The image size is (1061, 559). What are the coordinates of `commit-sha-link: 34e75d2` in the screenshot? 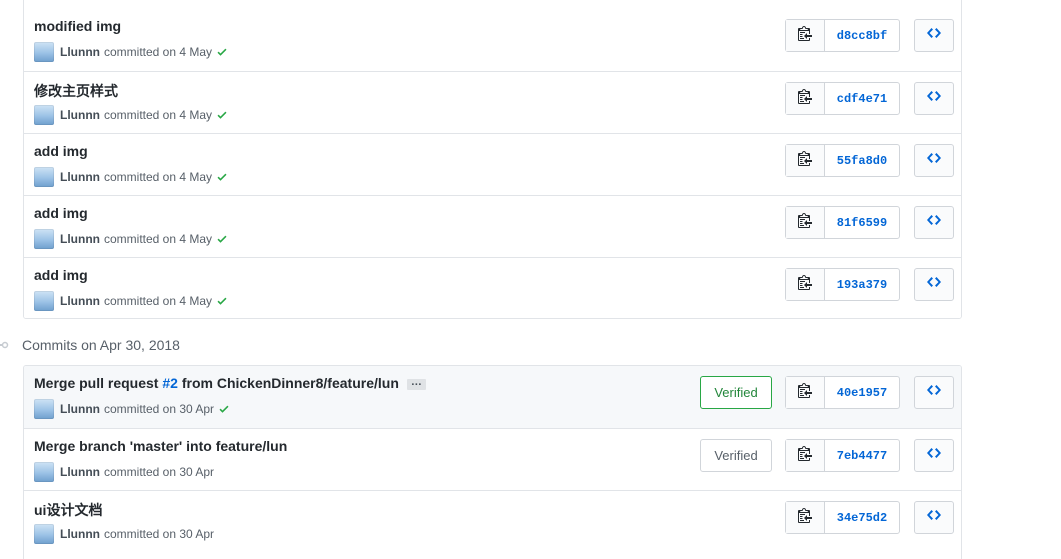 It's located at (862, 517).